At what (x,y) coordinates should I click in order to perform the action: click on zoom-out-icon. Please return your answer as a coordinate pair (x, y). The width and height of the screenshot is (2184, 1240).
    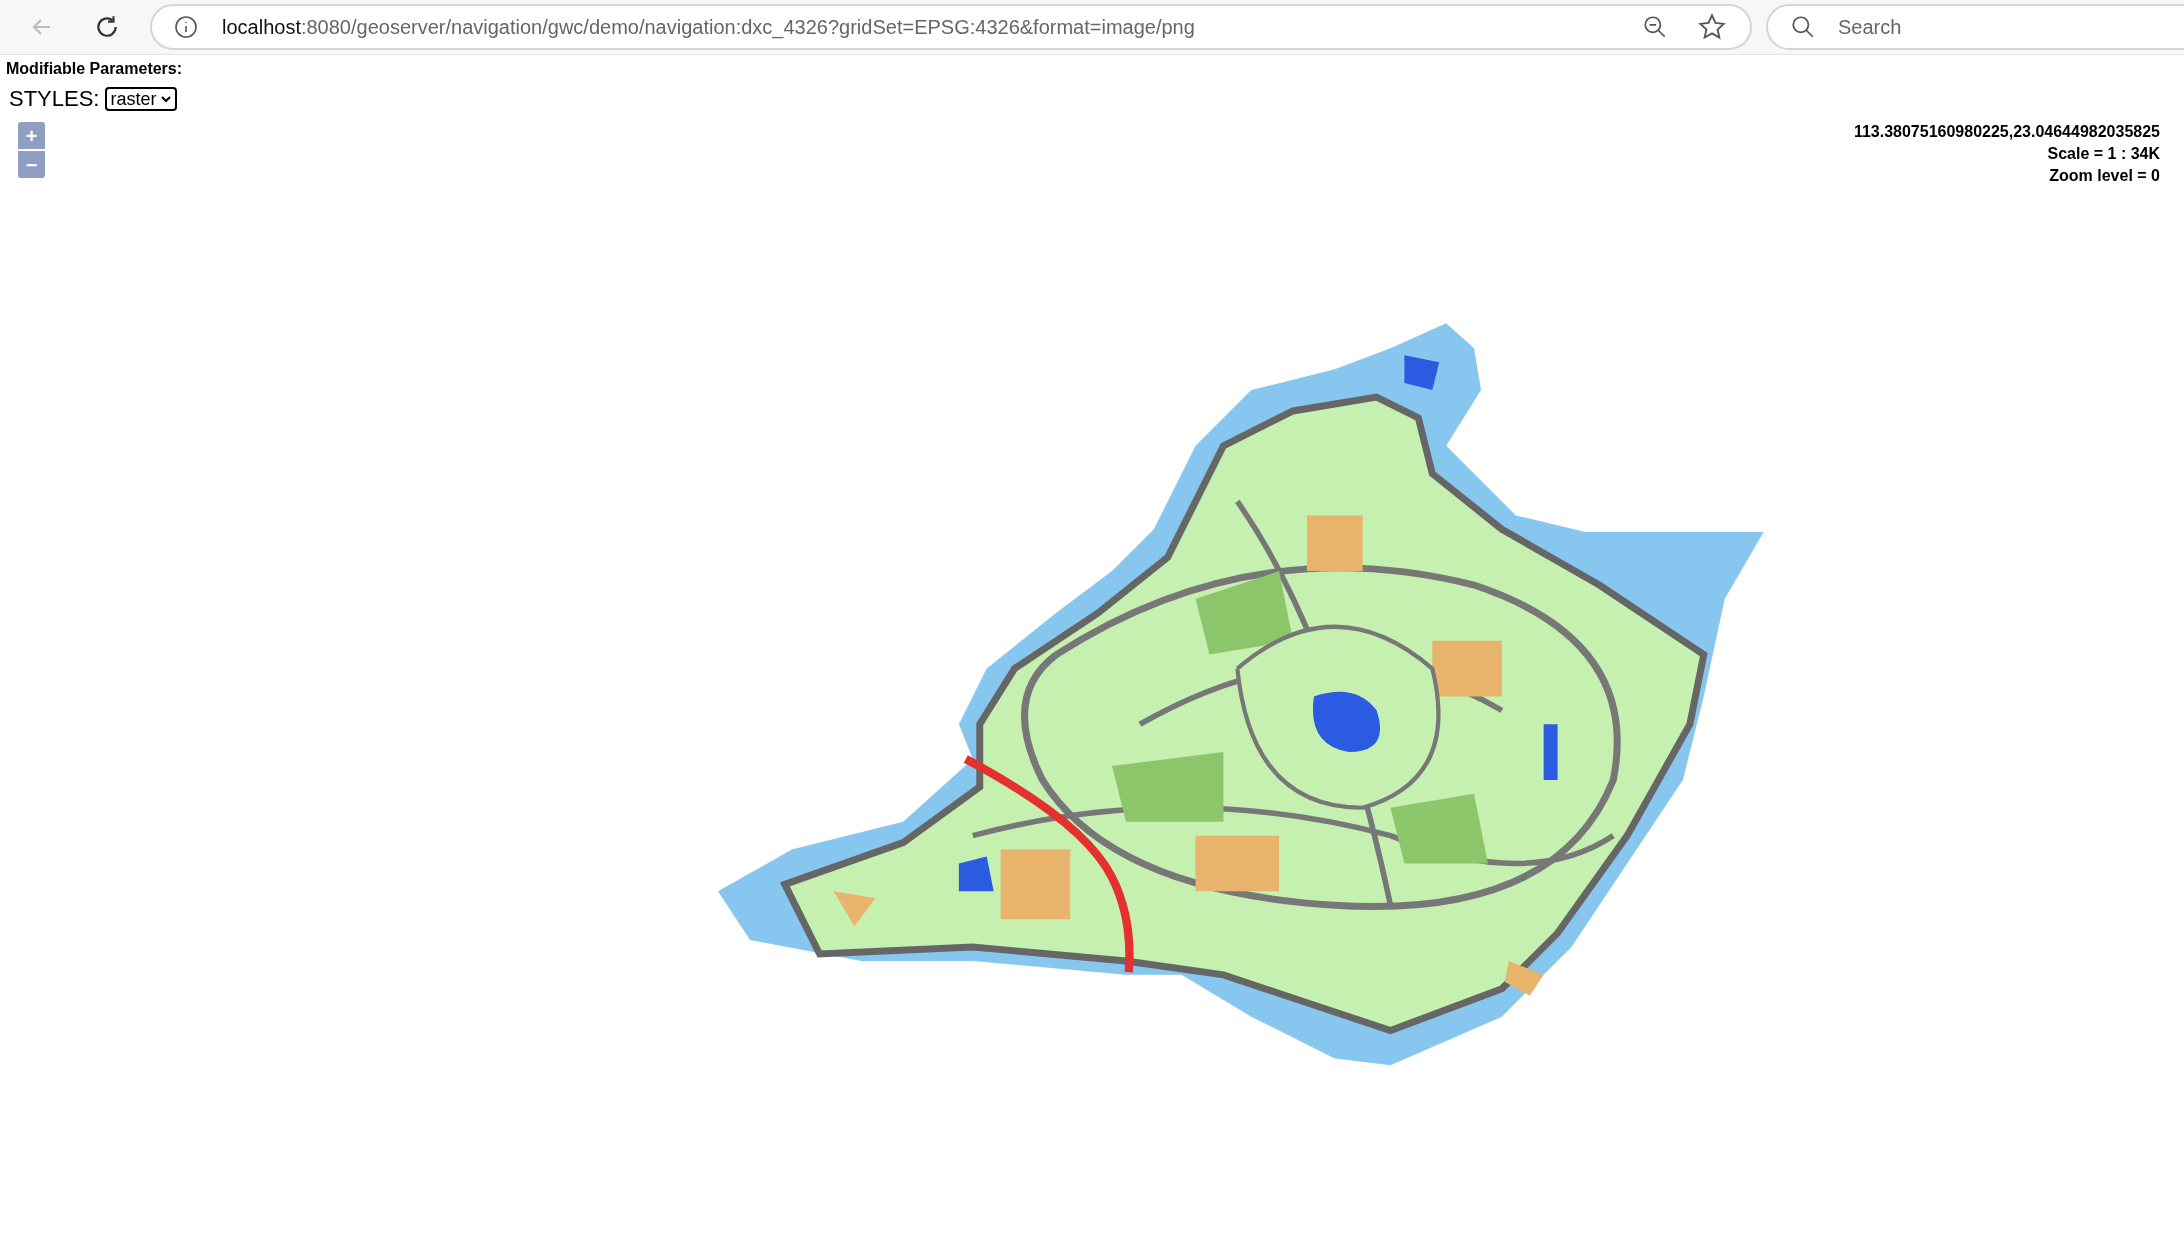
    Looking at the image, I should click on (1655, 27).